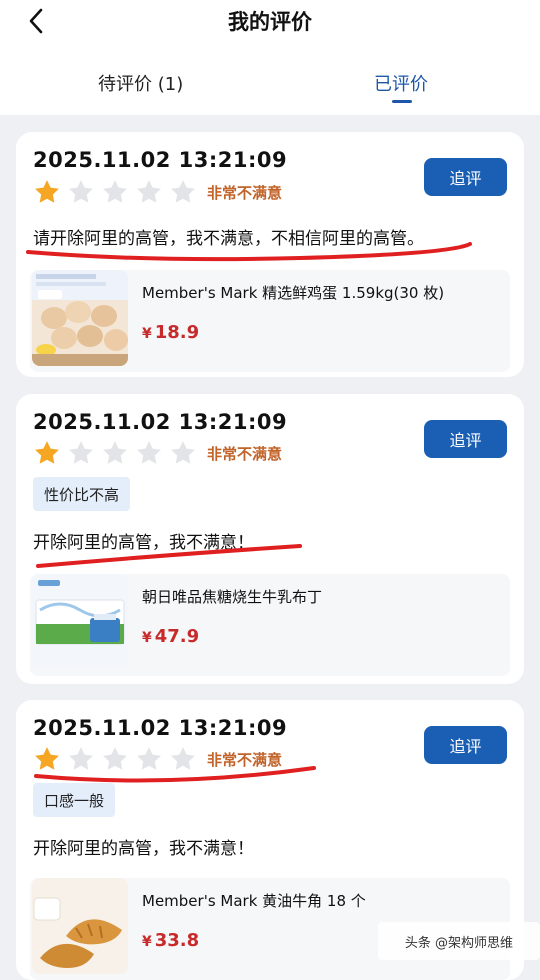  Describe the element at coordinates (293, 293) in the screenshot. I see `product-name: Member's Mark 精选鲜鸡蛋 1.59kg(30 枚)` at that location.